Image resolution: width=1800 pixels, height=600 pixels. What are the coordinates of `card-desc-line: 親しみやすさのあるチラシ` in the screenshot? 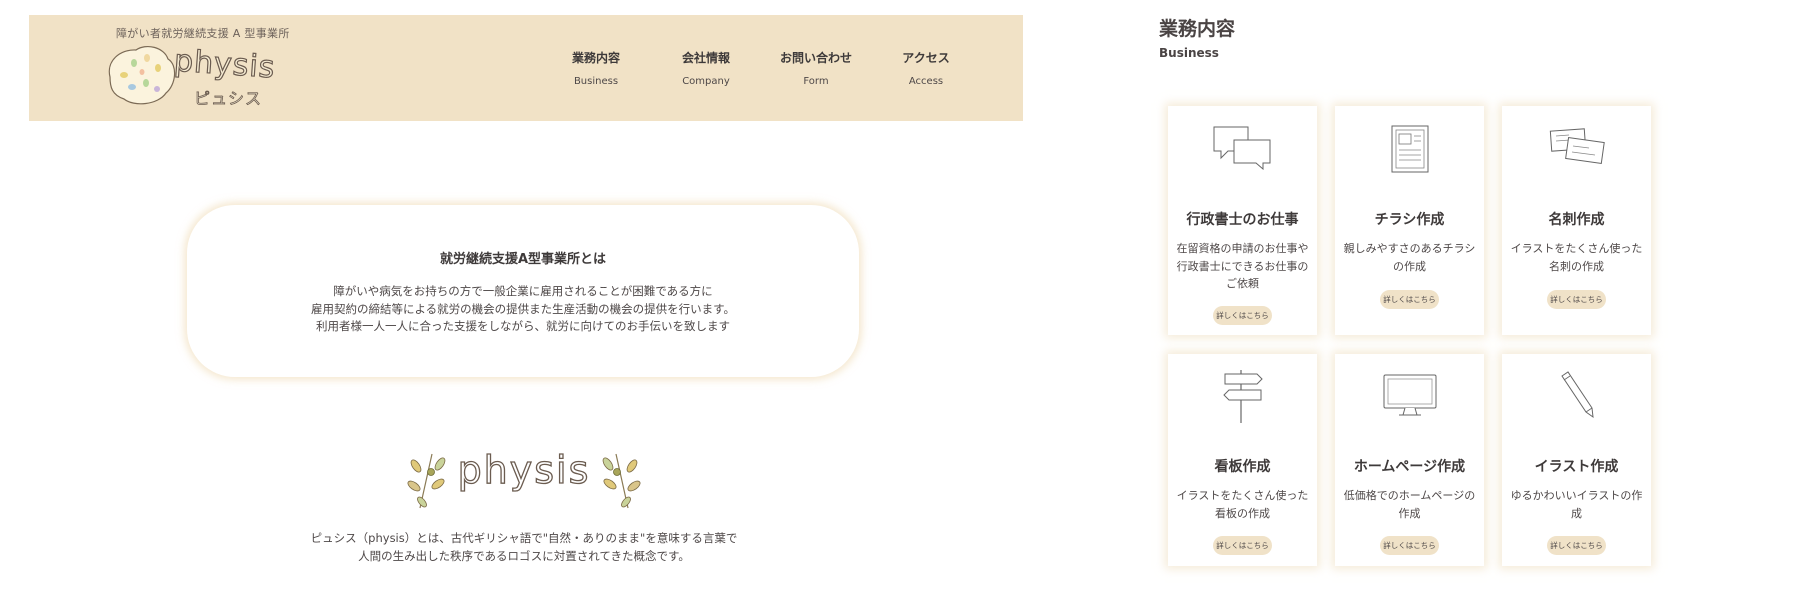 It's located at (1409, 248).